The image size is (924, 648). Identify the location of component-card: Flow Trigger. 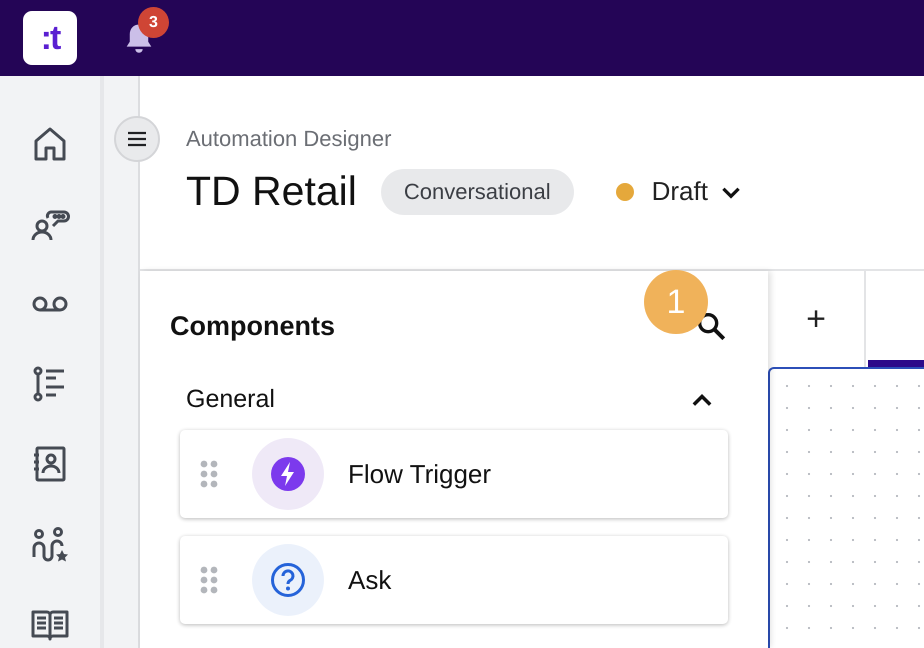
(454, 474).